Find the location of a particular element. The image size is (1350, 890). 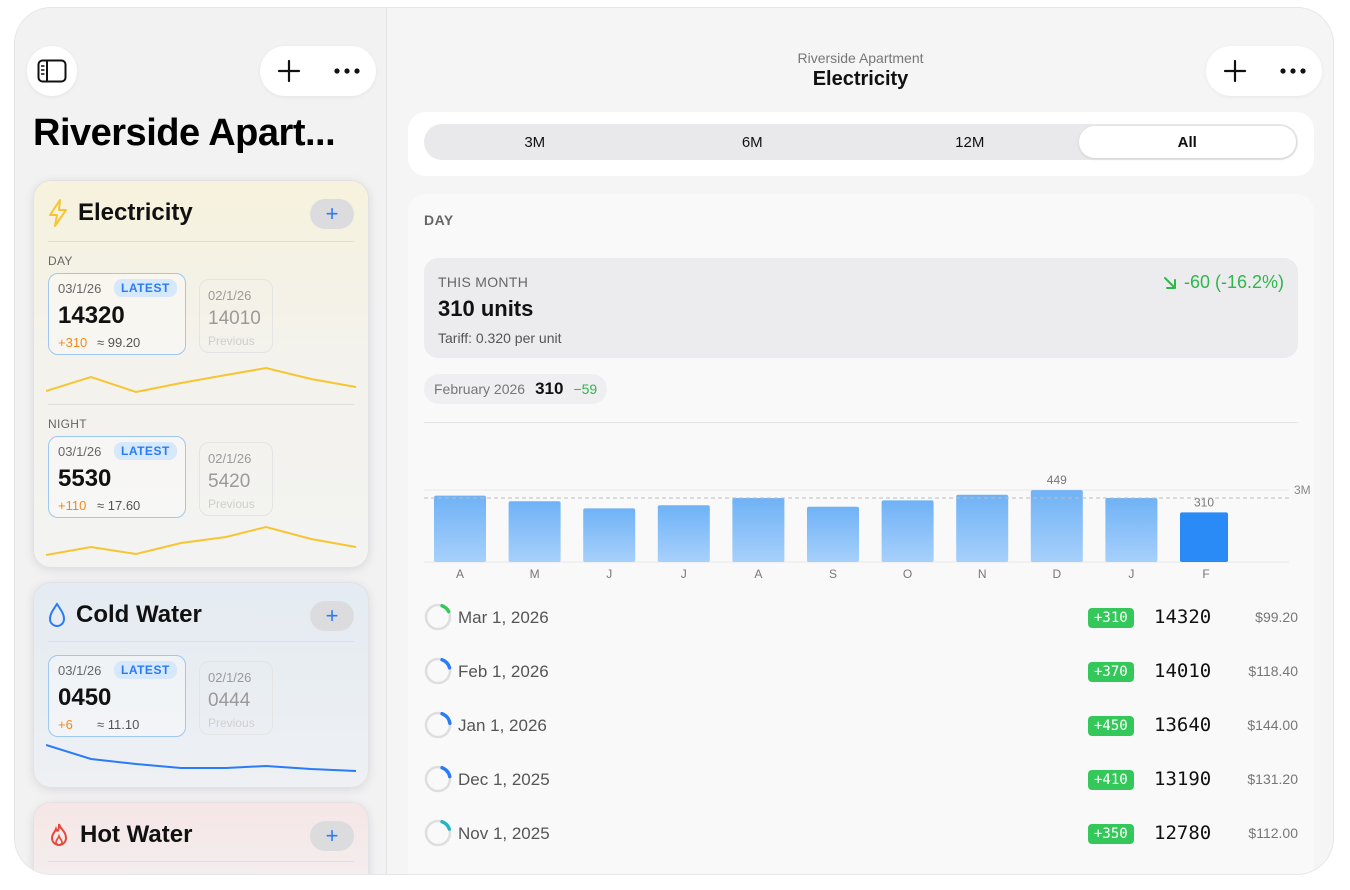

pill-month: February 2026 is located at coordinates (480, 389).